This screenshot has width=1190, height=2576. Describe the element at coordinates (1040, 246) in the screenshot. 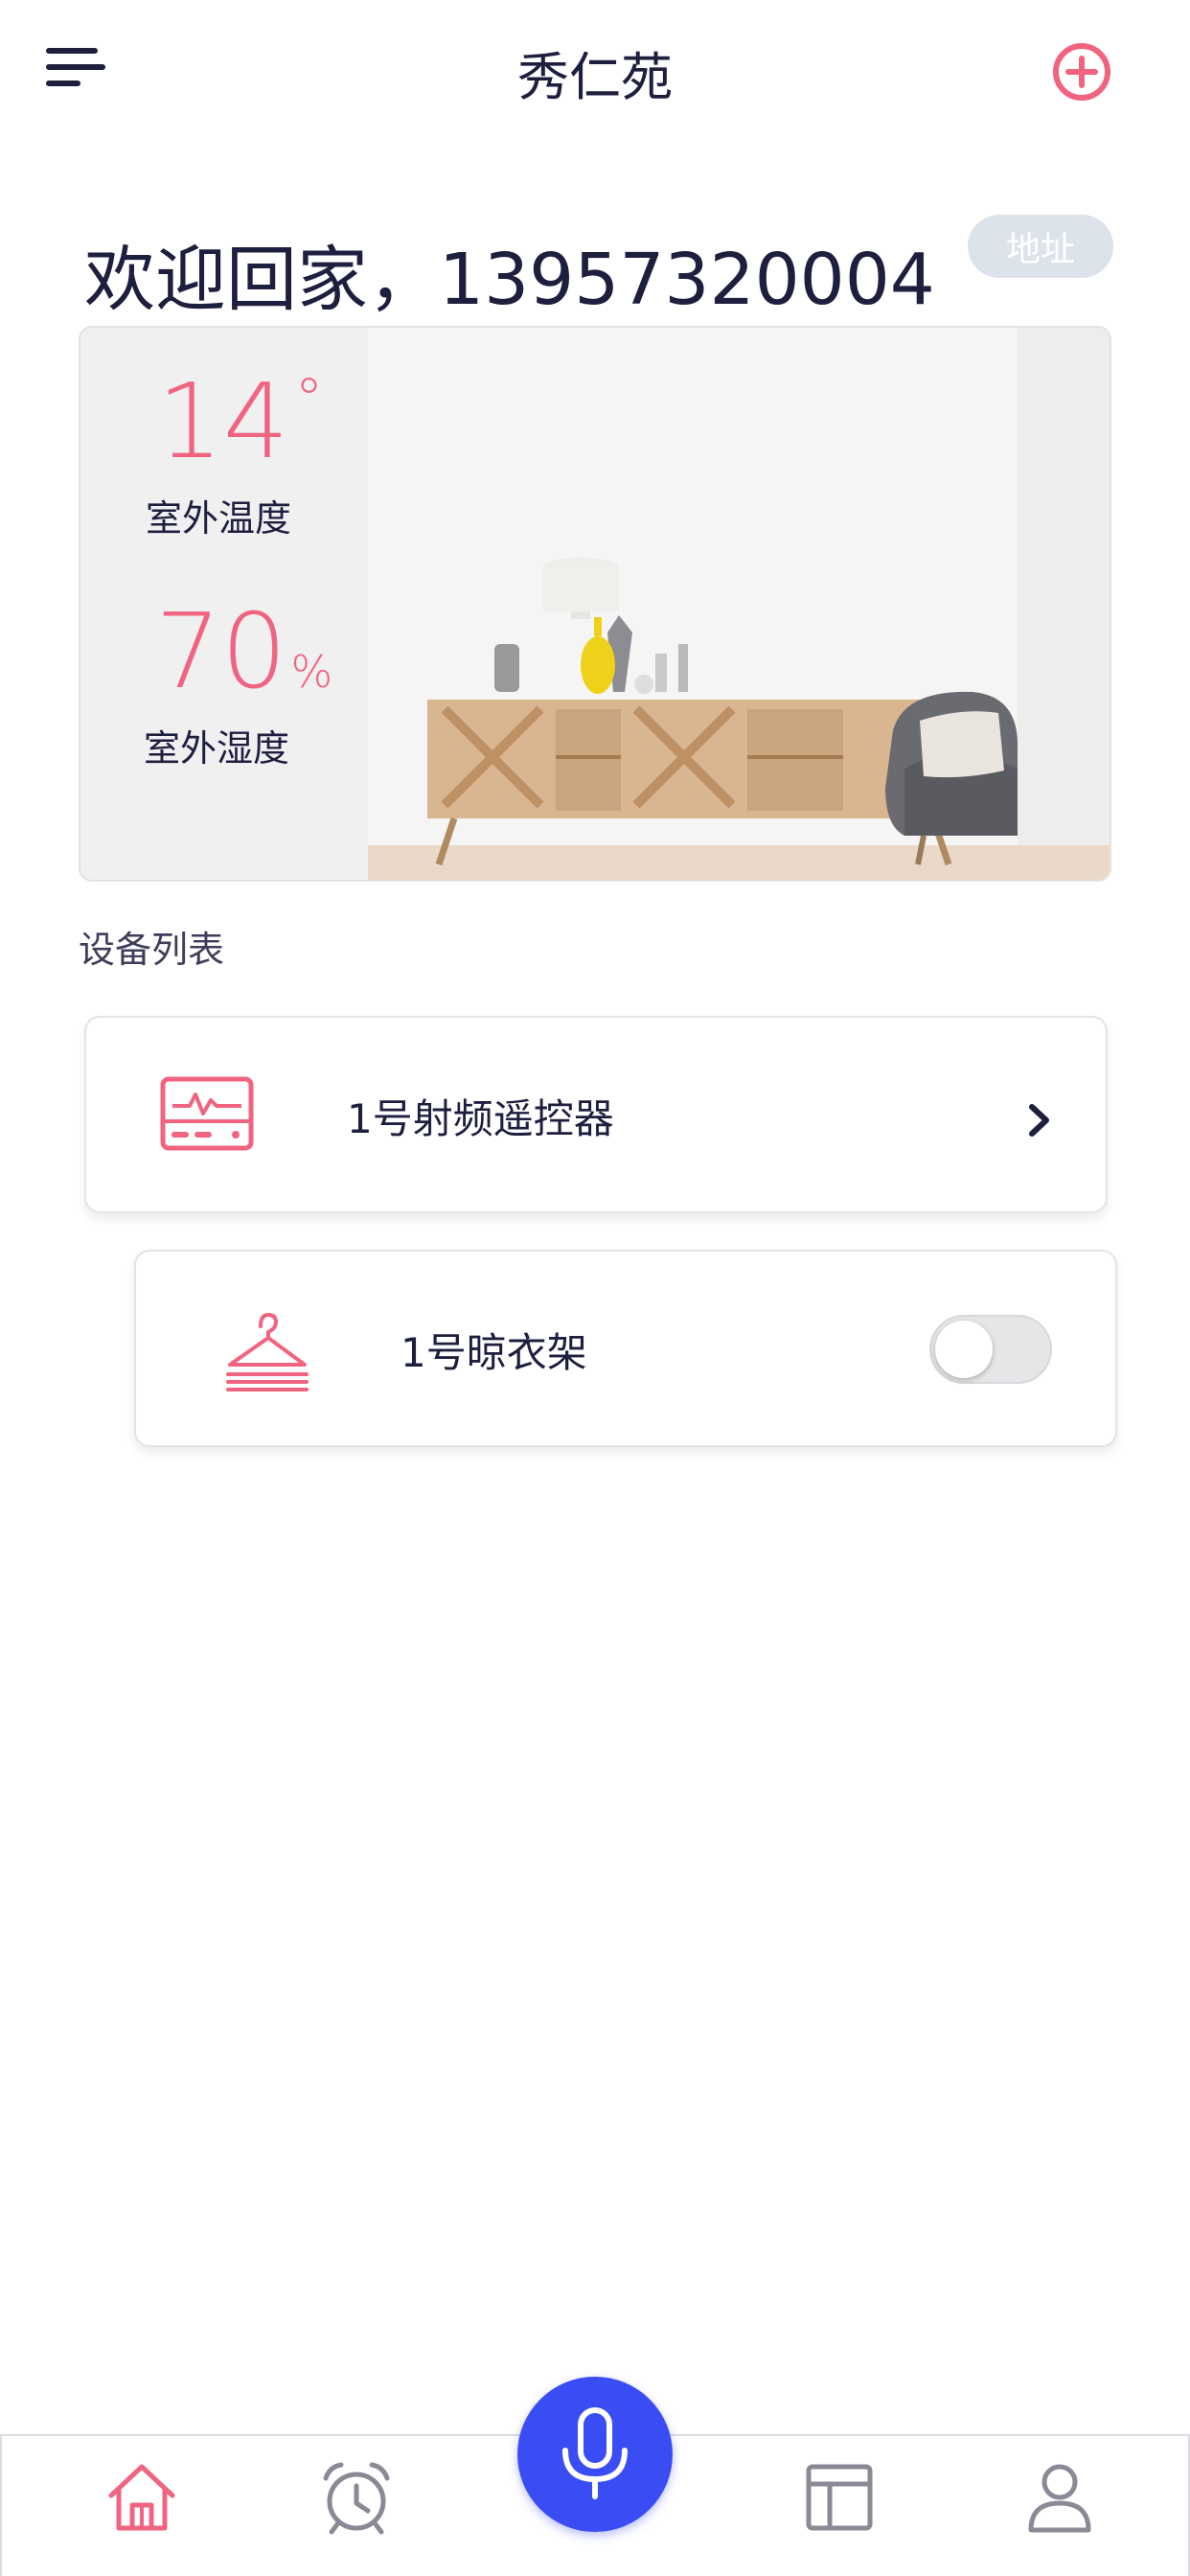

I see `address-button: 地址` at that location.